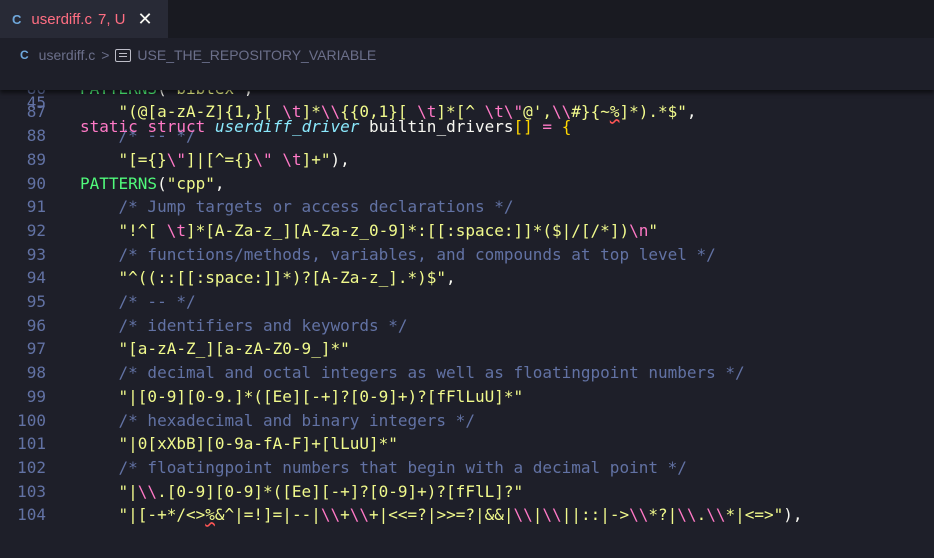  I want to click on code-text: /* identifiers and keywords */, so click(244, 326).